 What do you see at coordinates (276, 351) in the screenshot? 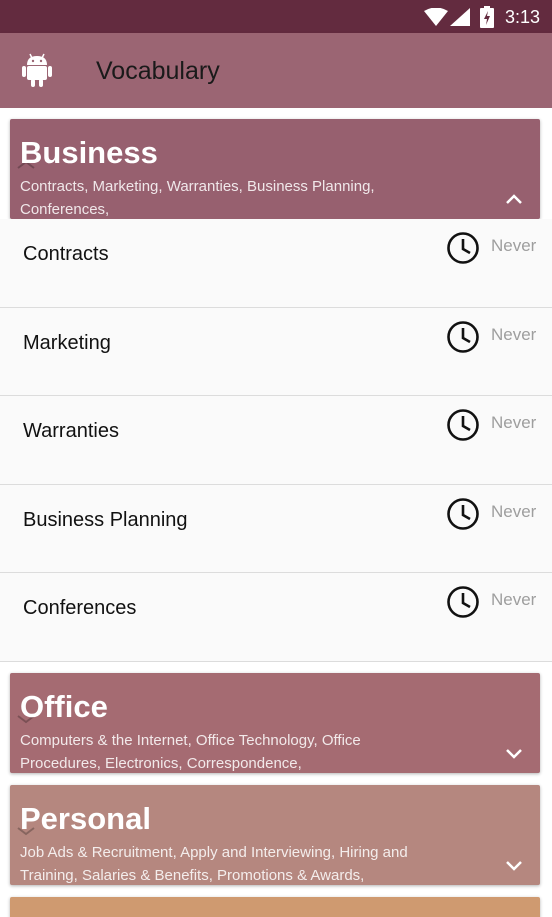
I see `topic-row: Marketing Never` at bounding box center [276, 351].